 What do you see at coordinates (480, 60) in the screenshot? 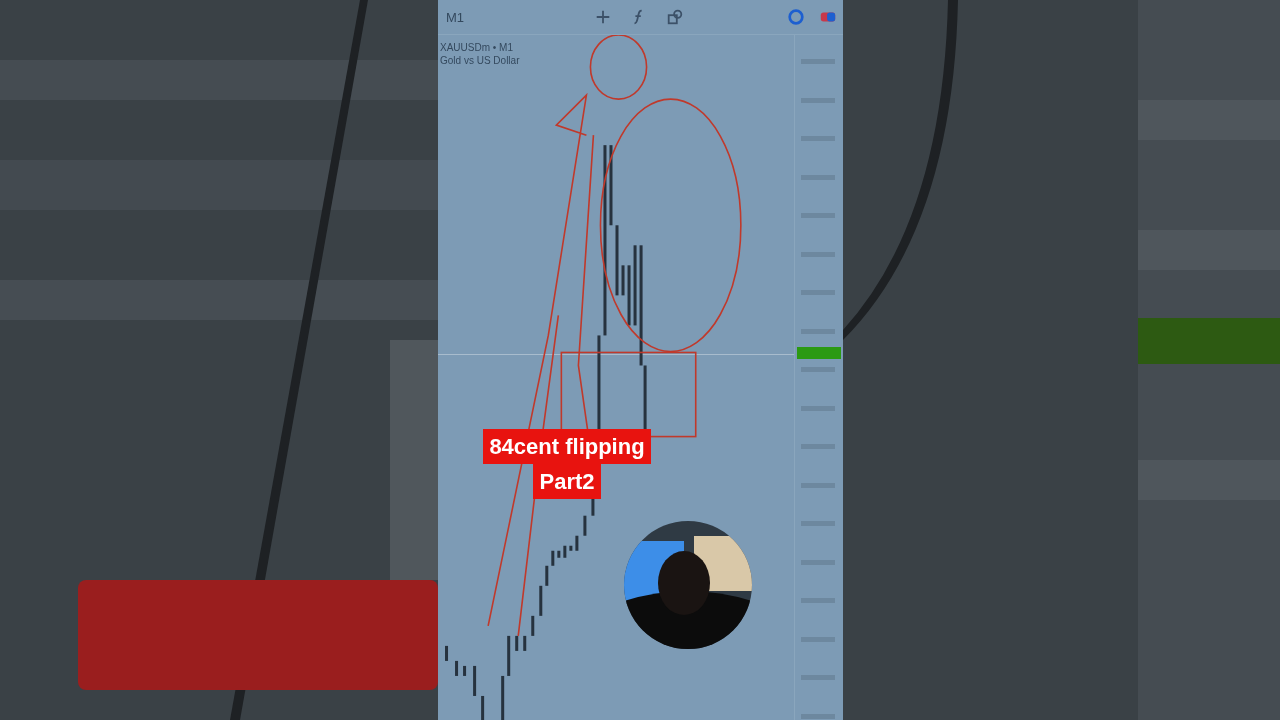
I see `symbol-description: Gold vs US Dollar` at bounding box center [480, 60].